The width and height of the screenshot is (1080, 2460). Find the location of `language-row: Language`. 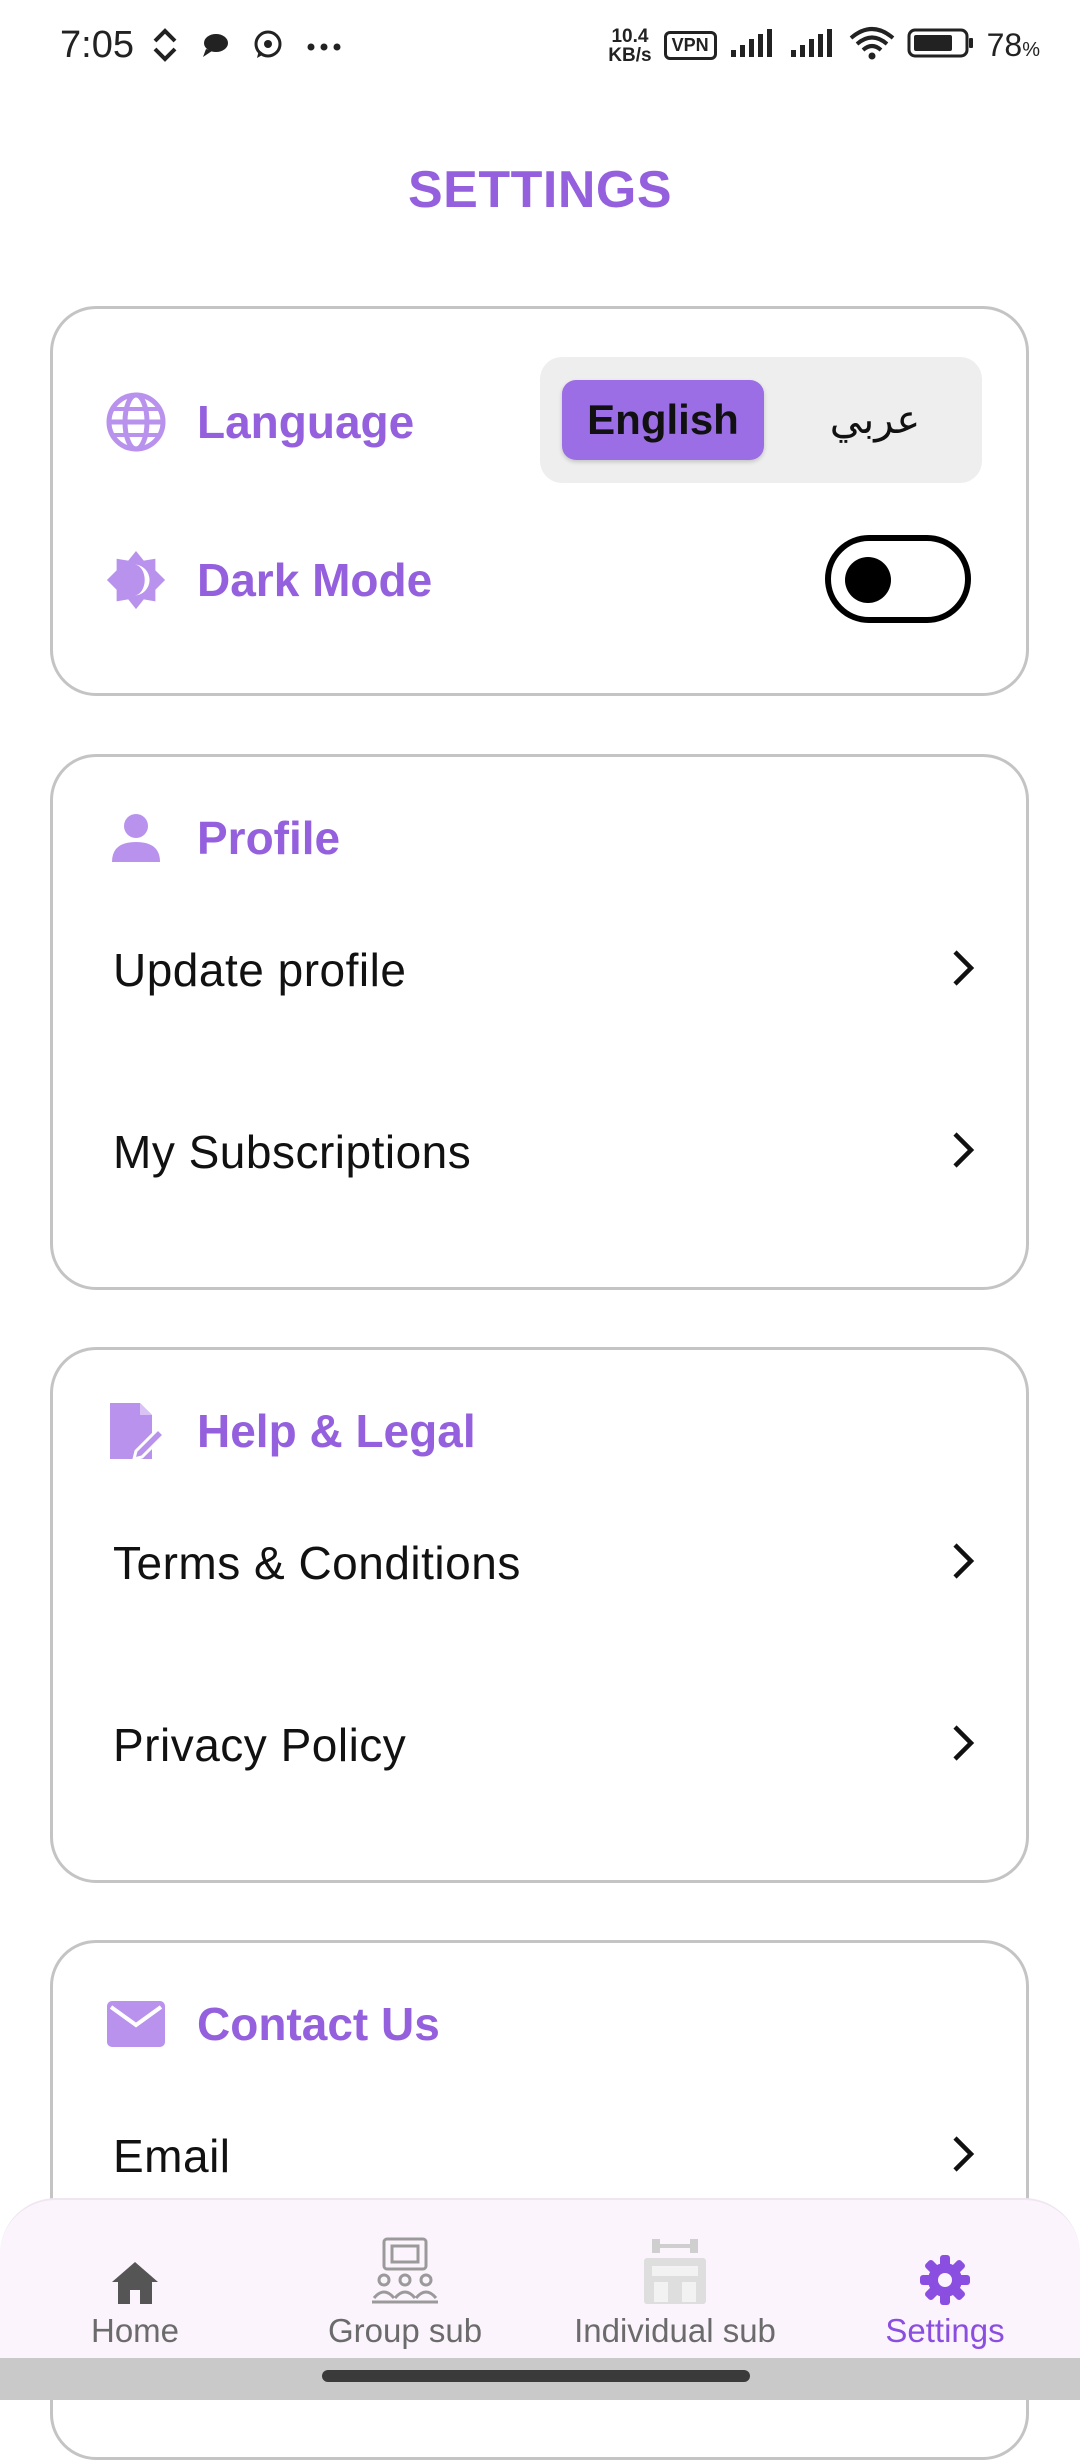

language-row: Language is located at coordinates (259, 422).